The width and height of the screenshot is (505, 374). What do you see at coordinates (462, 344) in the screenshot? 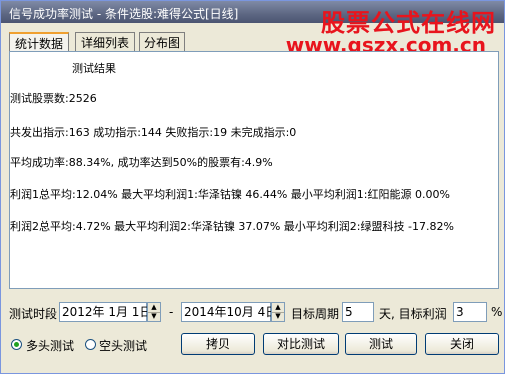
I see `close-button: 关闭` at bounding box center [462, 344].